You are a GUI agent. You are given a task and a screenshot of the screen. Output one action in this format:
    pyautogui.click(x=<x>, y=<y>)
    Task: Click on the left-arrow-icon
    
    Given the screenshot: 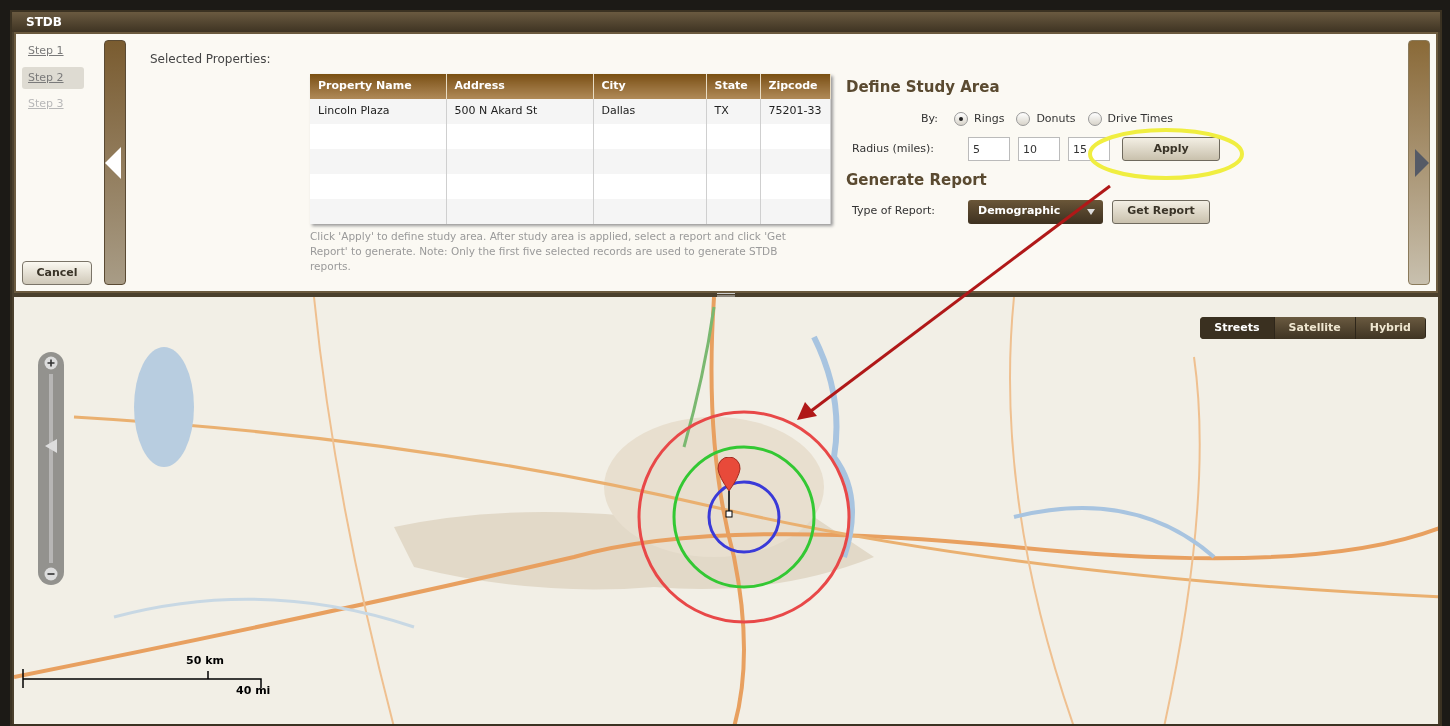 What is the action you would take?
    pyautogui.click(x=113, y=162)
    